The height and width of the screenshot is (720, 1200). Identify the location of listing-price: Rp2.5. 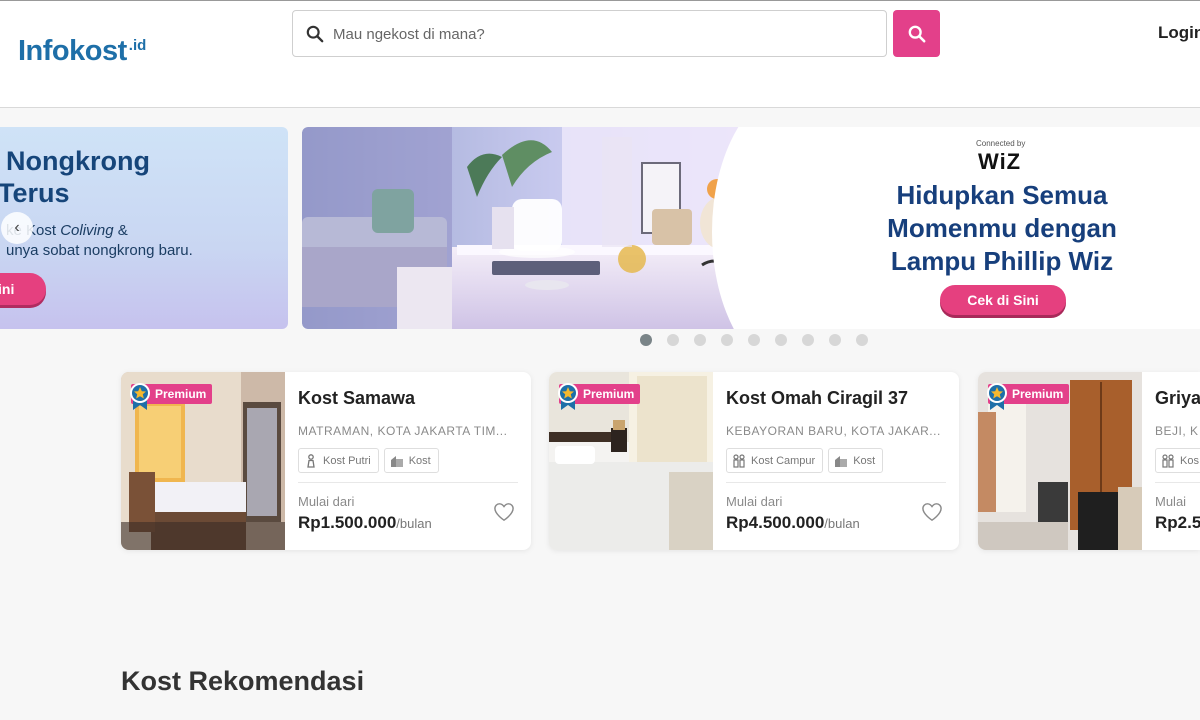
(1177, 523).